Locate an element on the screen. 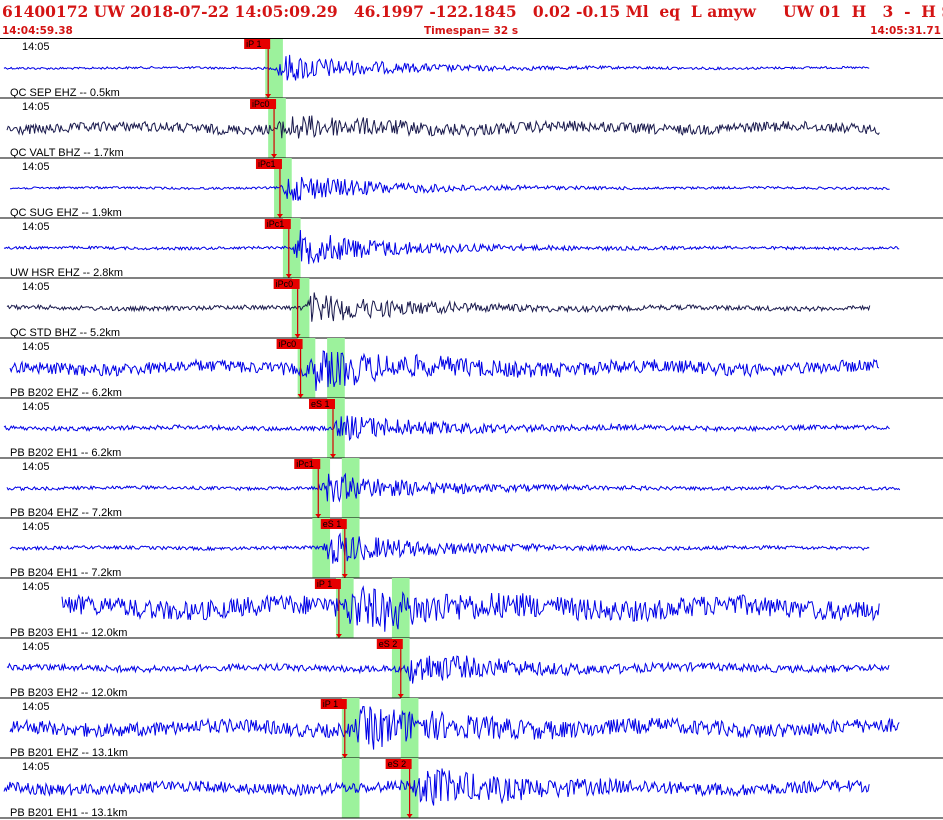 The height and width of the screenshot is (820, 943). channel-row: iP 1 14:05 QC SEP EHZ -- 0.5km is located at coordinates (471, 68).